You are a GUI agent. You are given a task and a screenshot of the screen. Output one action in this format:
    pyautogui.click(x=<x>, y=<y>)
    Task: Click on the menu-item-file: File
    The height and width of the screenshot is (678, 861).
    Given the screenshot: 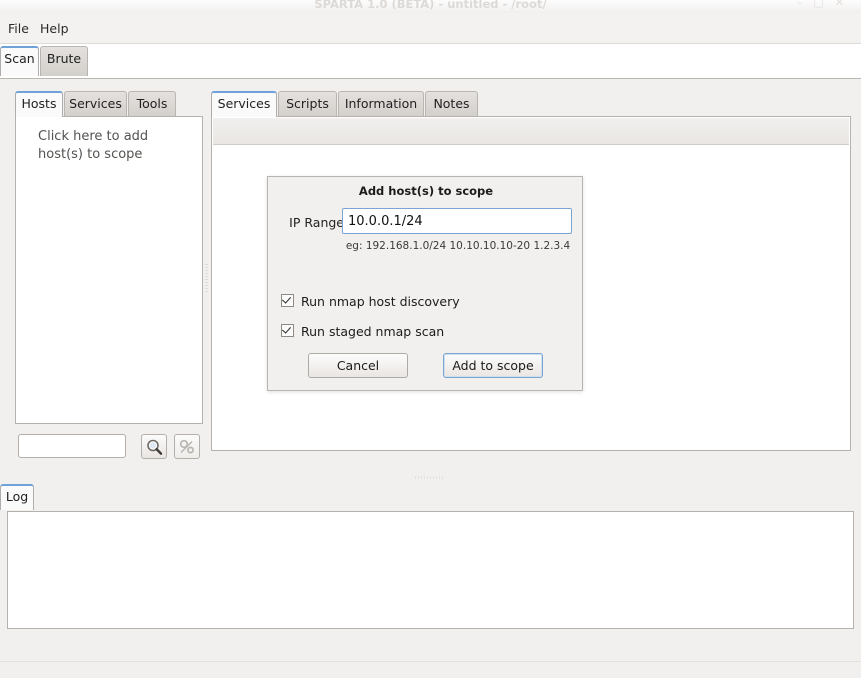 What is the action you would take?
    pyautogui.click(x=18, y=28)
    